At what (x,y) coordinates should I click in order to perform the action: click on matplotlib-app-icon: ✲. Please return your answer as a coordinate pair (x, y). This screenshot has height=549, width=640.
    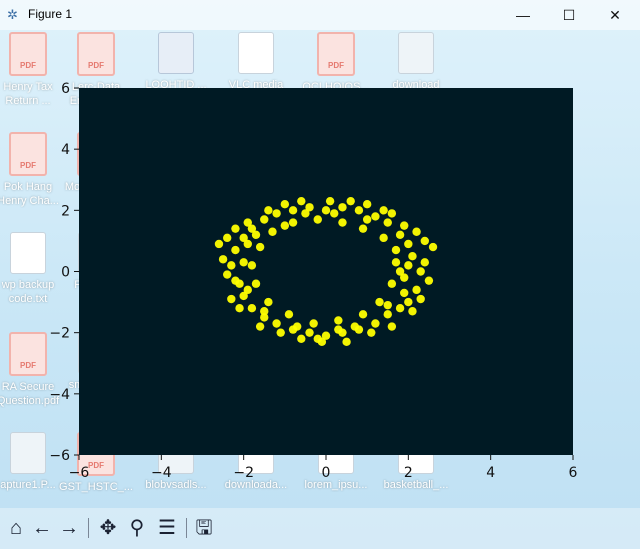
    Looking at the image, I should click on (12, 14).